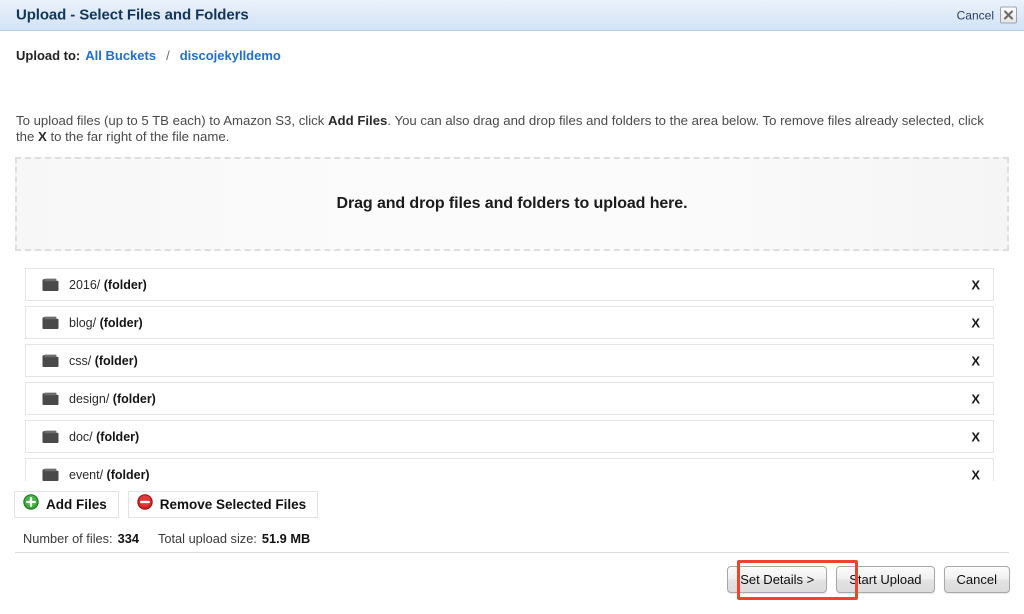 Image resolution: width=1024 pixels, height=614 pixels. I want to click on remove-selected-files-label: Remove Selected Files, so click(233, 504).